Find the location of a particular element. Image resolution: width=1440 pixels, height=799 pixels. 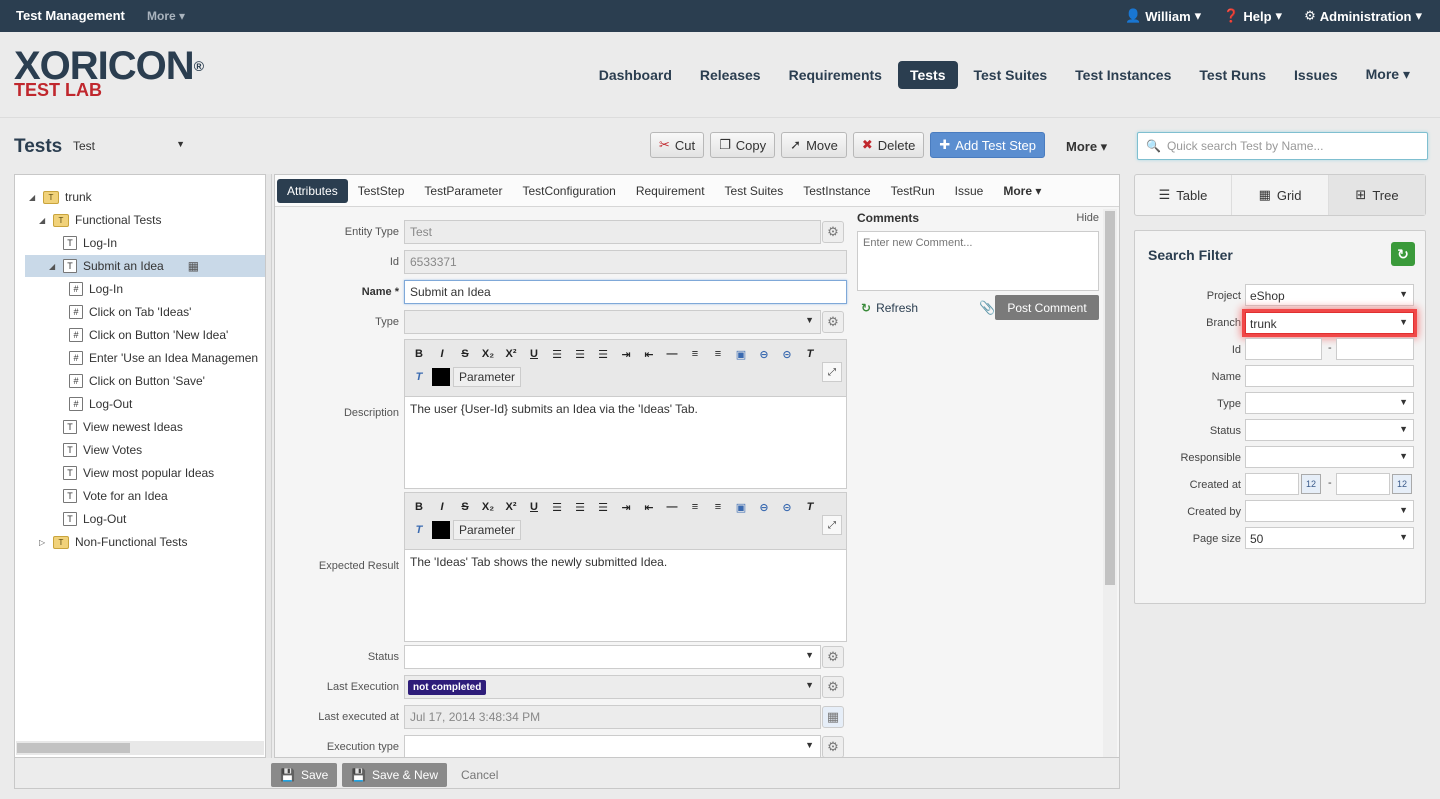

created-by-filter-select: ▼ is located at coordinates (1329, 511).